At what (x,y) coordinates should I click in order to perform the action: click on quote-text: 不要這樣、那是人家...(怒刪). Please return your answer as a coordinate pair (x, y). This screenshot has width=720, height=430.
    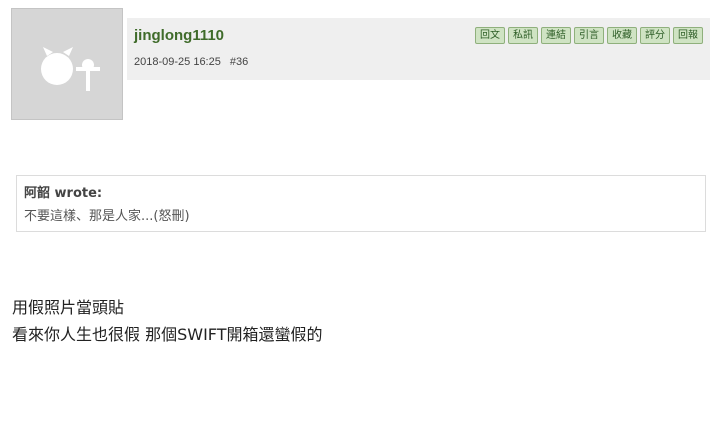
    Looking at the image, I should click on (107, 216).